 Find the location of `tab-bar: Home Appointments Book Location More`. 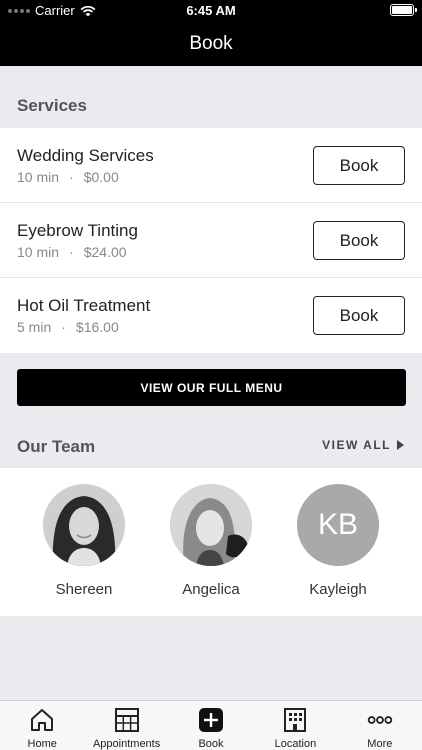

tab-bar: Home Appointments Book Location More is located at coordinates (211, 725).